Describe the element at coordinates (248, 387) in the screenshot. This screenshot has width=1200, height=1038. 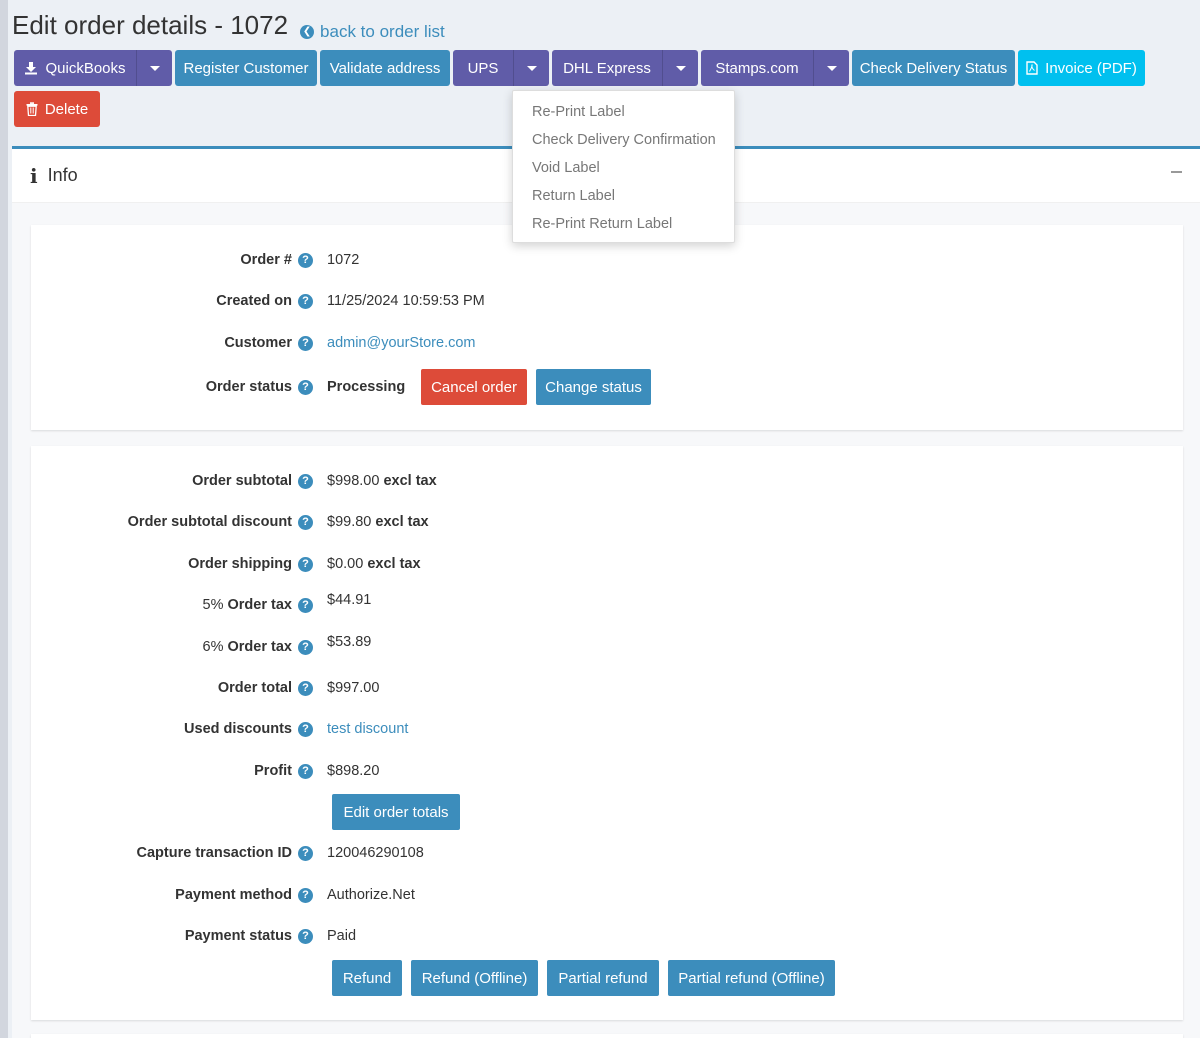
I see `order-status-label: Order status` at that location.